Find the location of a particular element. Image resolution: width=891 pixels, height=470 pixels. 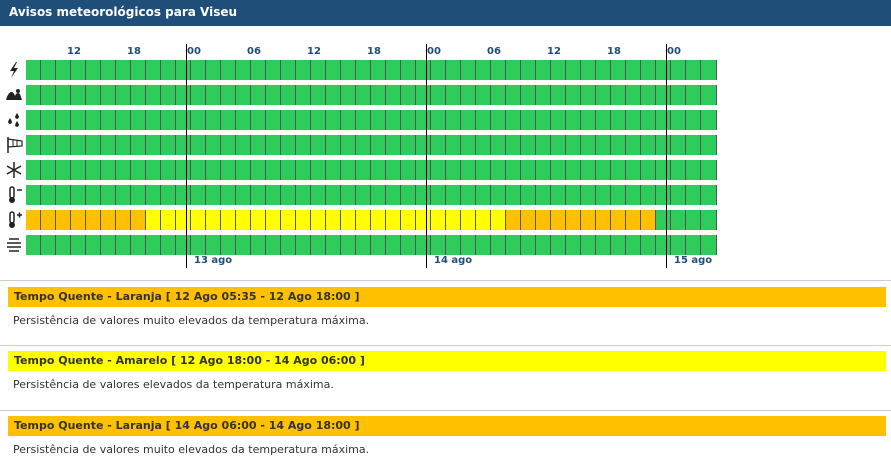

timeline-row-lightning is located at coordinates (371, 70).